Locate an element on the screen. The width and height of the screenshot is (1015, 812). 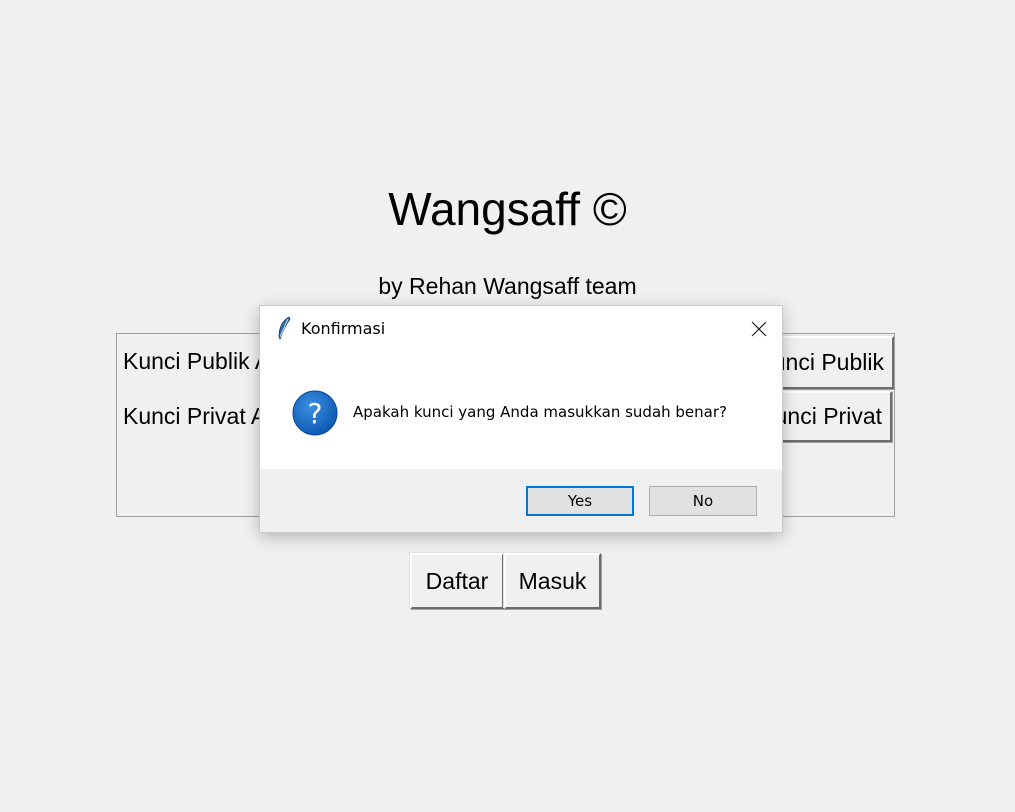
dialog-titlebar: Konfirmasi is located at coordinates (521, 329).